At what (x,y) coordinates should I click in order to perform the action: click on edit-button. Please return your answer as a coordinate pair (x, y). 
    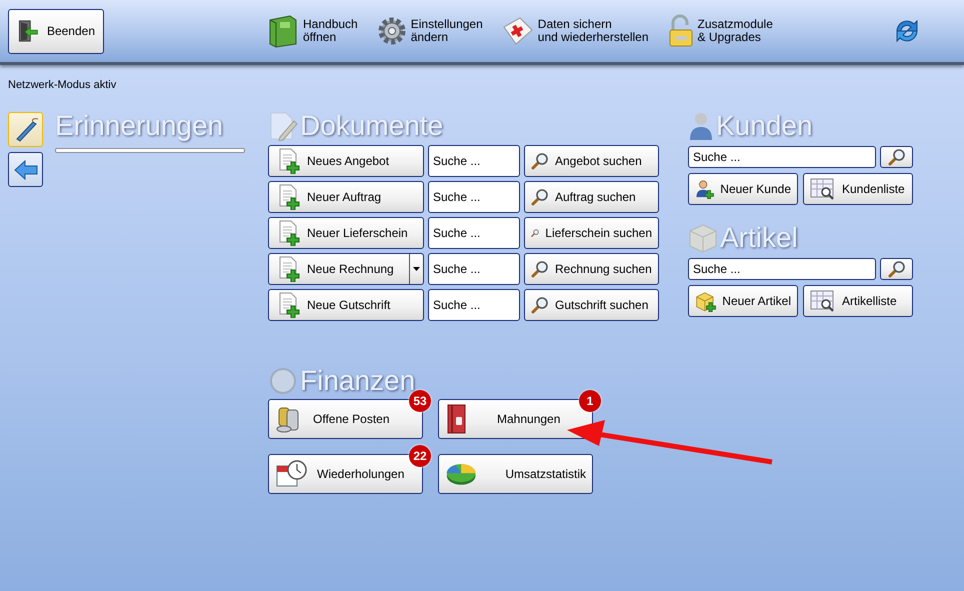
    Looking at the image, I should click on (25, 129).